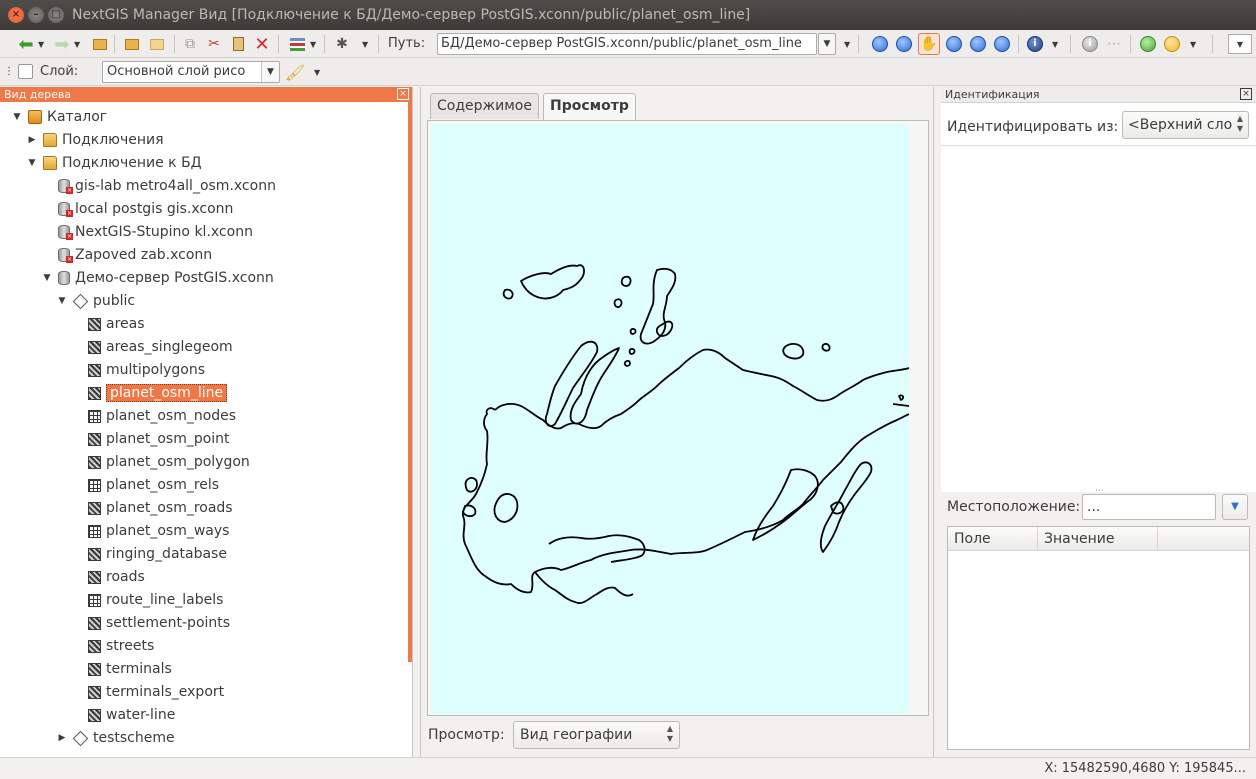  What do you see at coordinates (107, 577) in the screenshot?
I see `tree-item: roads` at bounding box center [107, 577].